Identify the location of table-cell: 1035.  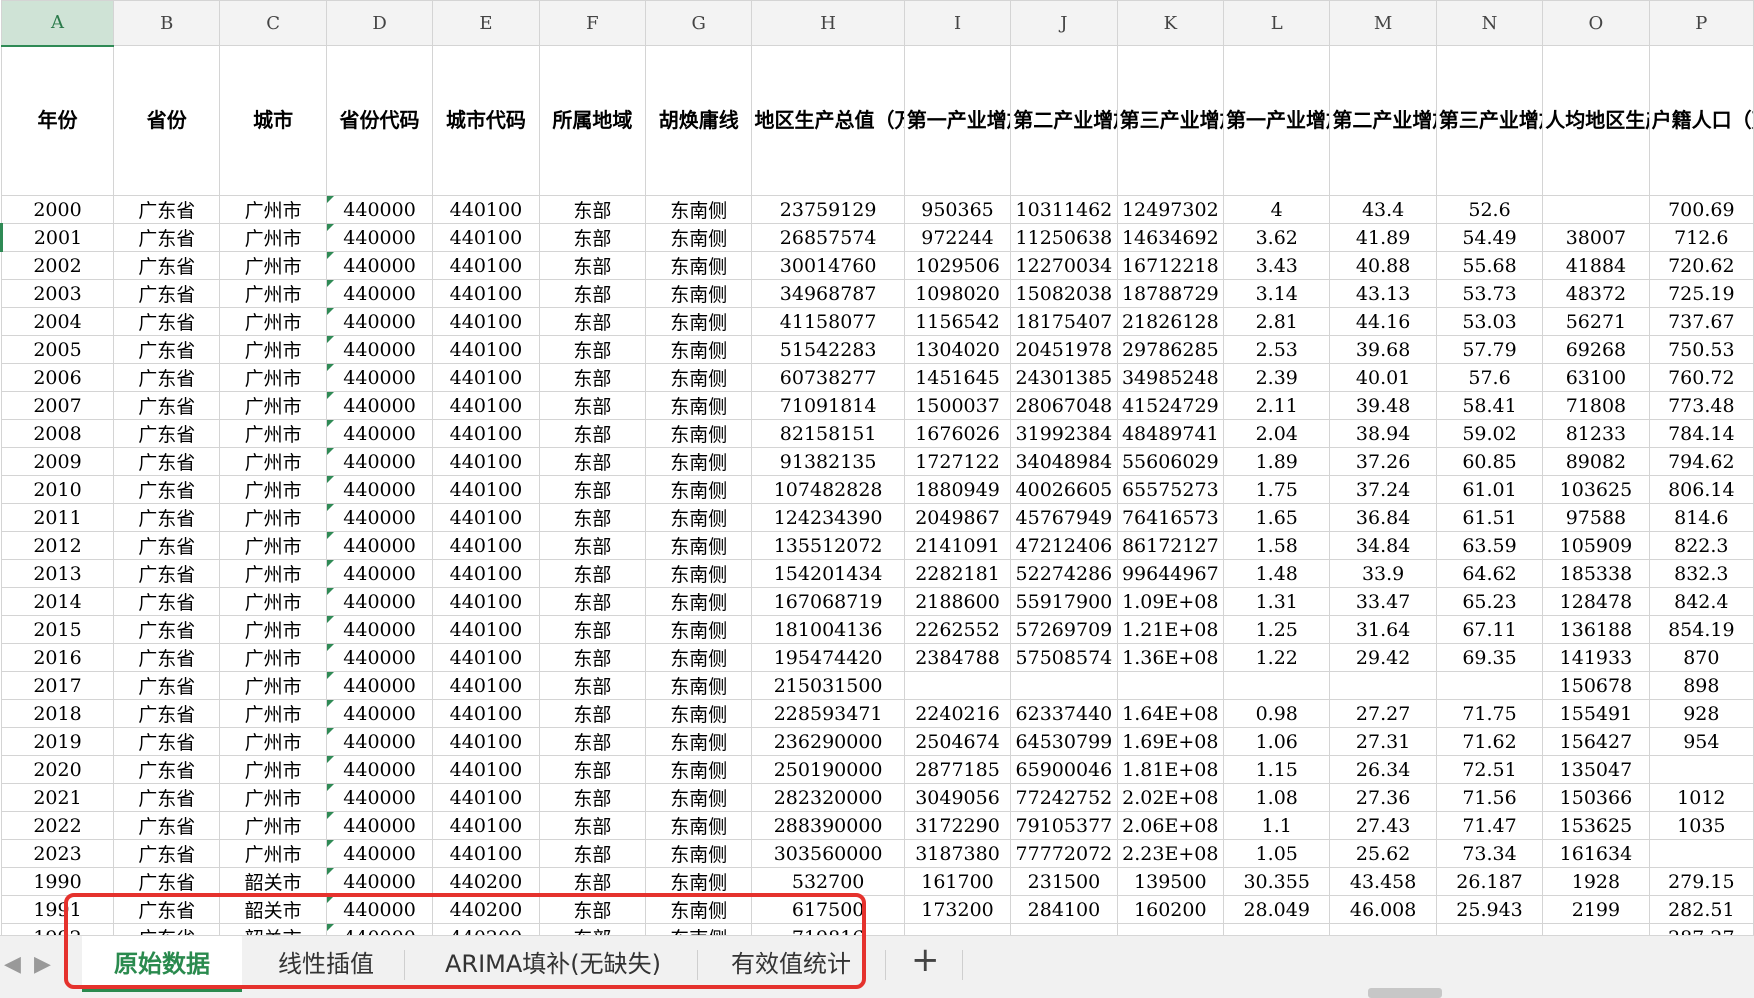
(1701, 825).